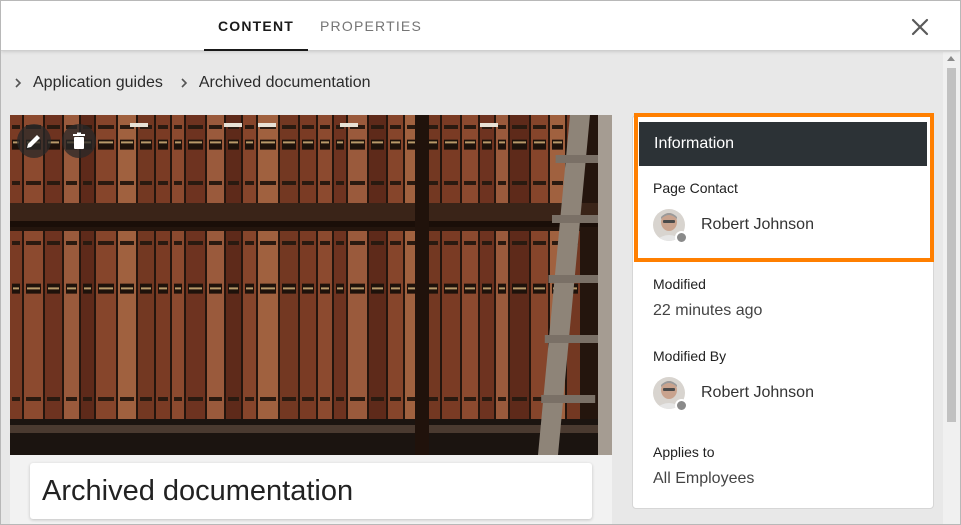 Image resolution: width=961 pixels, height=525 pixels. What do you see at coordinates (690, 356) in the screenshot?
I see `modified-by-label: Modified By` at bounding box center [690, 356].